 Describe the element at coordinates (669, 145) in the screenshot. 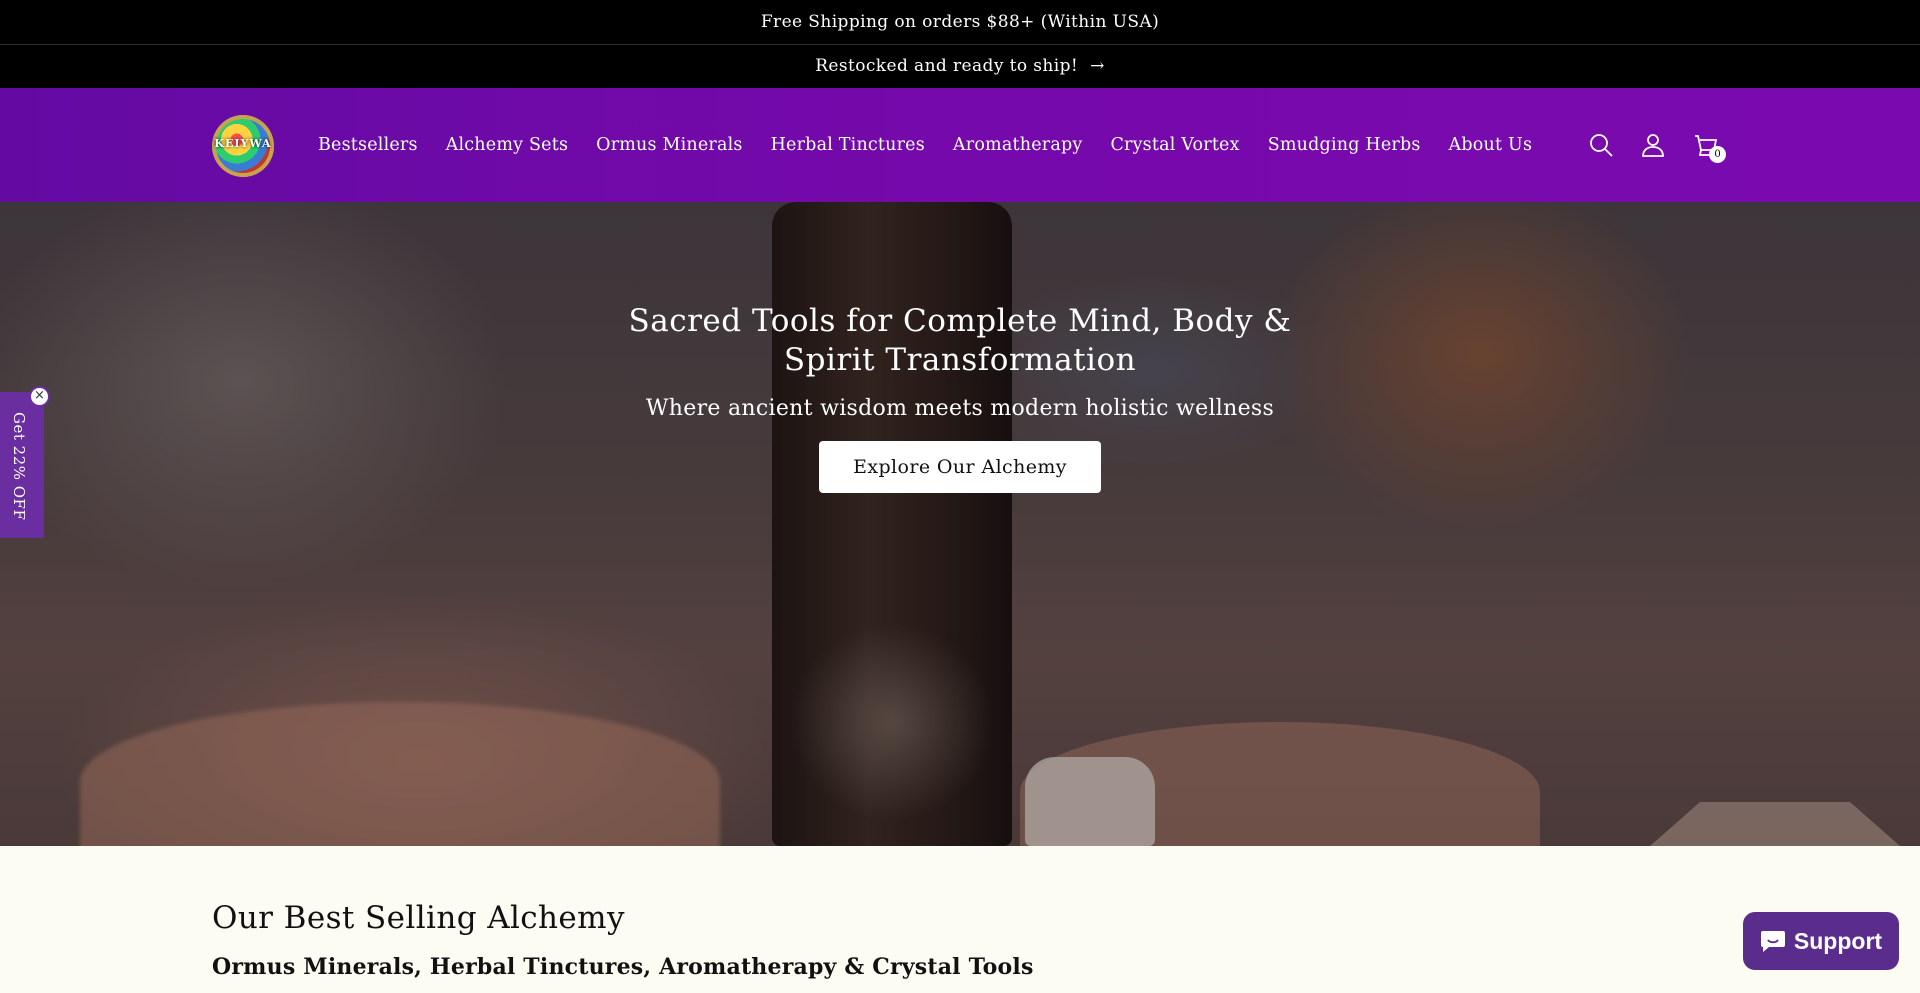

I see `nav-ormus-minerals: Ormus Minerals` at that location.